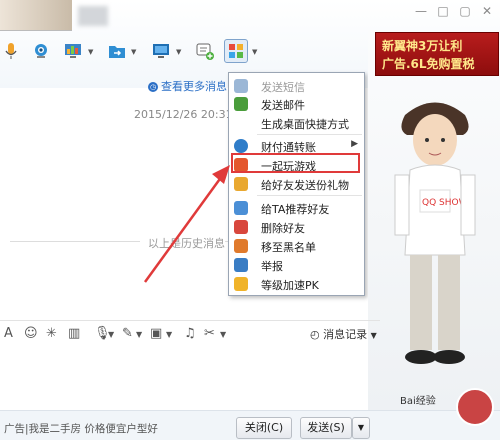 The image size is (500, 440). Describe the element at coordinates (343, 334) in the screenshot. I see `message-record-button: ◴ 消息记录 ▼` at that location.